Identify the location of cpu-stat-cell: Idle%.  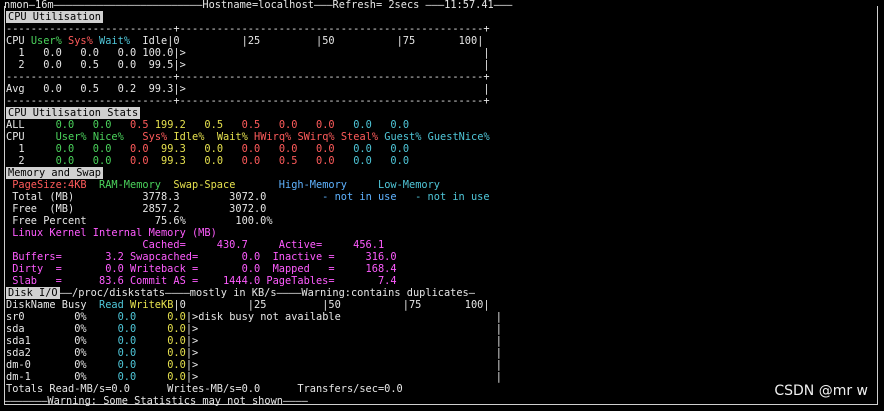
(192, 137).